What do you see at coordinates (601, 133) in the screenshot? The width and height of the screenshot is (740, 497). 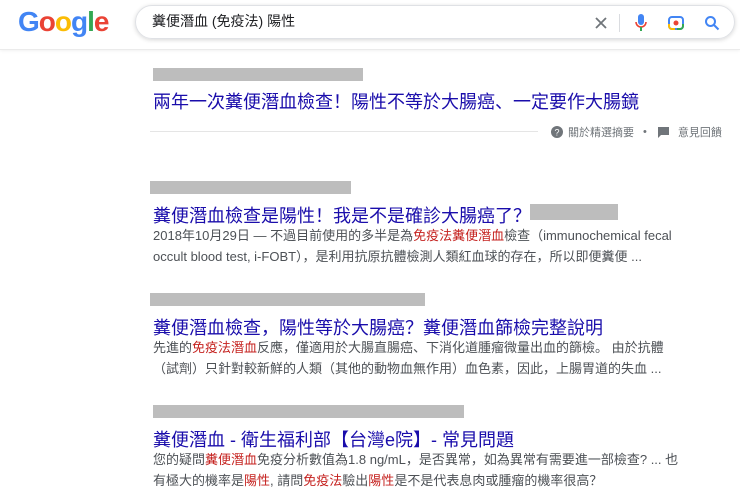 I see `about-label: 關於精選摘要` at bounding box center [601, 133].